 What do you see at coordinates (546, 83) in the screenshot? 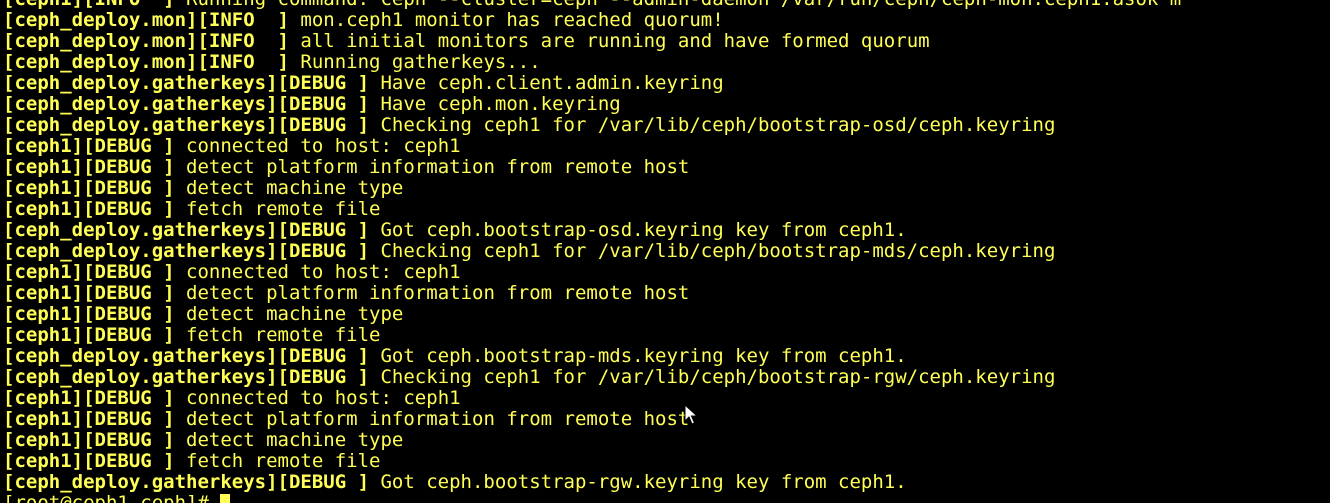
I see `log-message: Have ceph.client.admin.keyring` at bounding box center [546, 83].